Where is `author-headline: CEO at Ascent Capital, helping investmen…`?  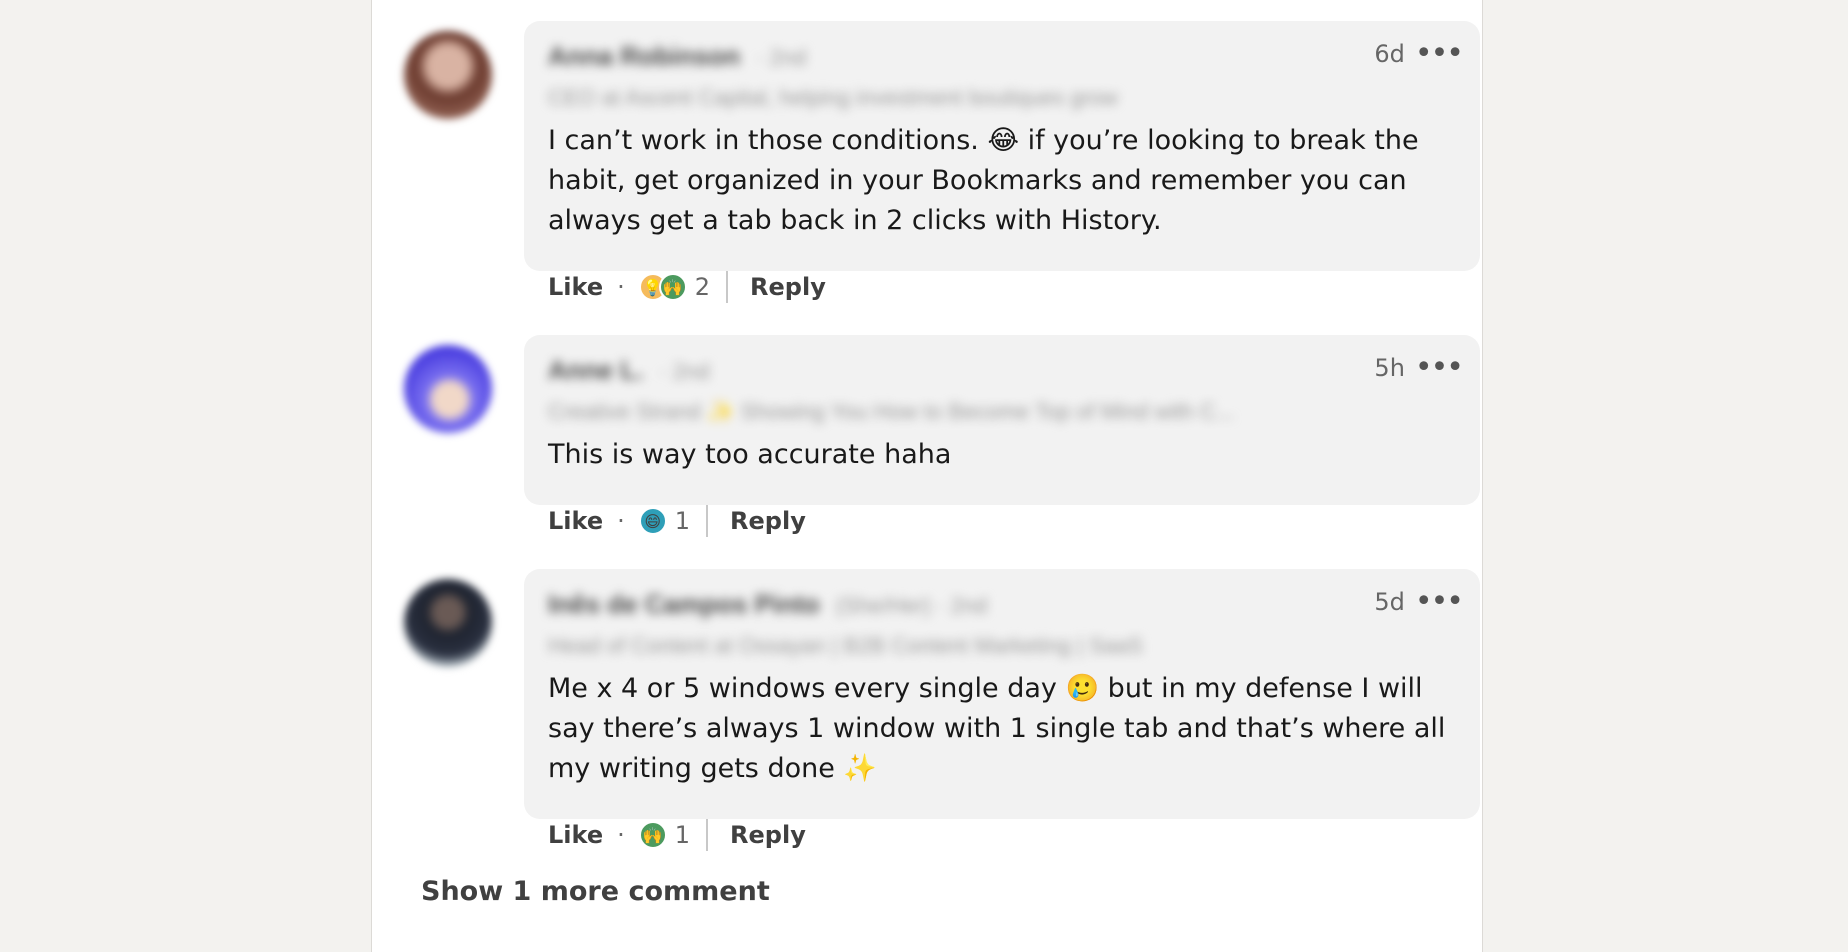
author-headline: CEO at Ascent Capital, helping investmen… is located at coordinates (833, 97).